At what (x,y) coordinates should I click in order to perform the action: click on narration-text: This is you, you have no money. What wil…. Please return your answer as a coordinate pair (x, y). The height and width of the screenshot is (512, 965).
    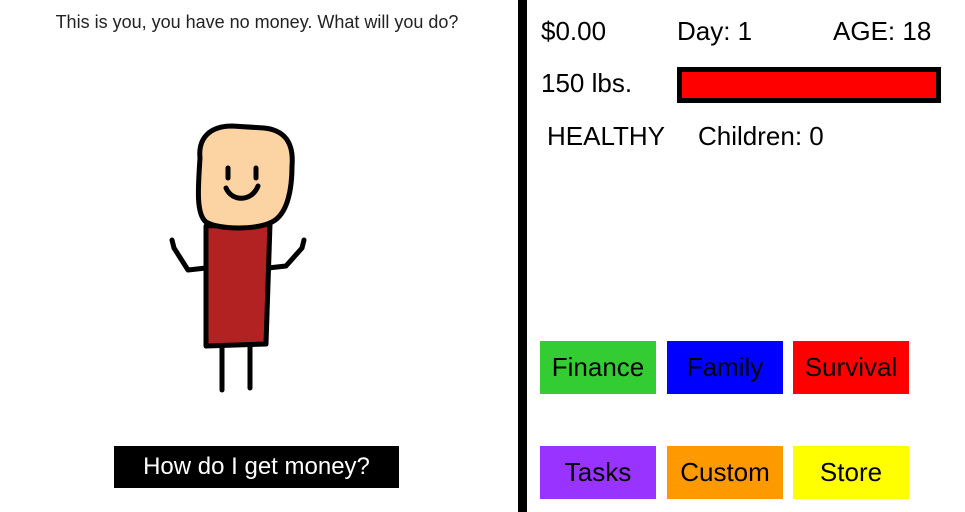
    Looking at the image, I should click on (257, 22).